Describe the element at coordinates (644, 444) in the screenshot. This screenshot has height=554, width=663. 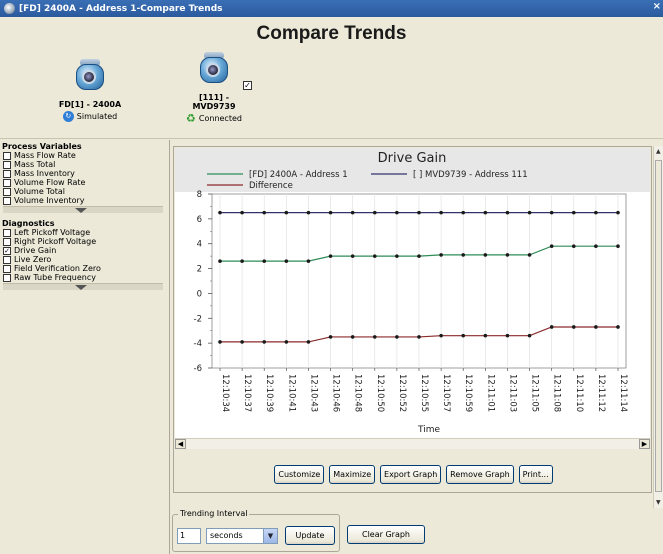
I see `scroll-right-icon: ▶` at that location.